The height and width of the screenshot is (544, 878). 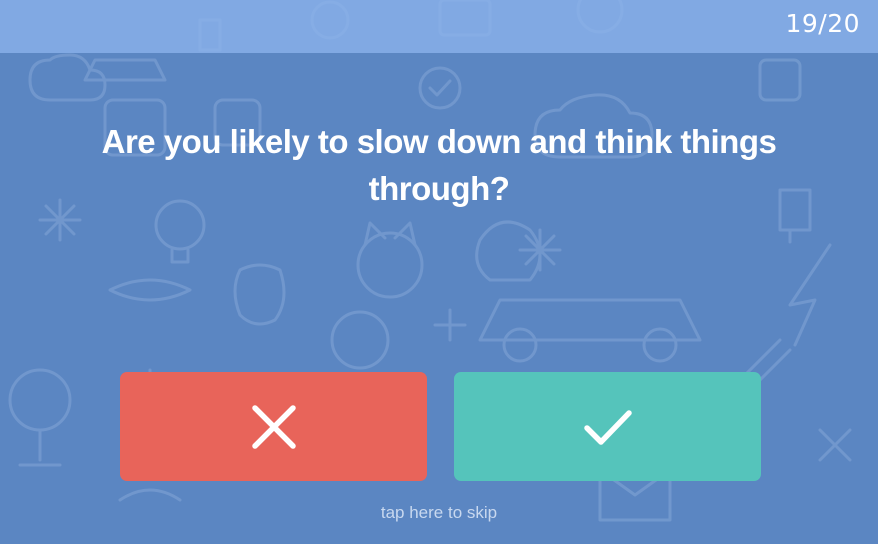 I want to click on top-progress-bar: 19/20, so click(x=439, y=26).